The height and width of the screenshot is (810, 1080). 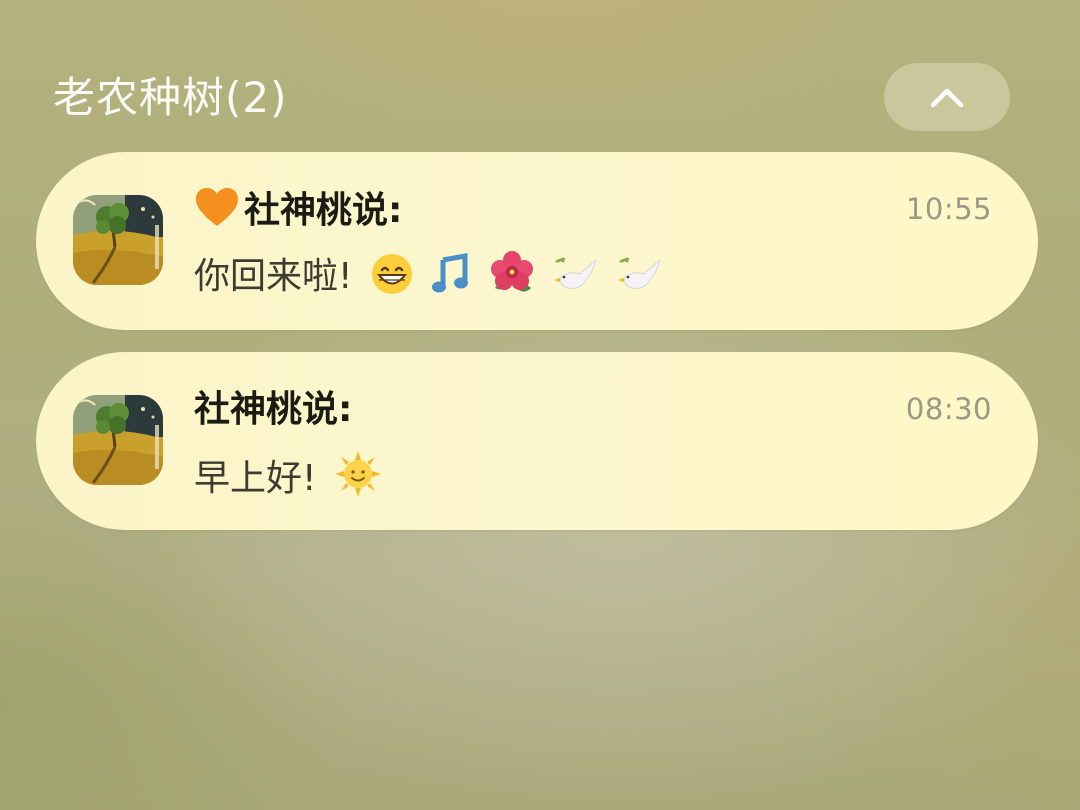 I want to click on notification-time: 08:30, so click(x=948, y=409).